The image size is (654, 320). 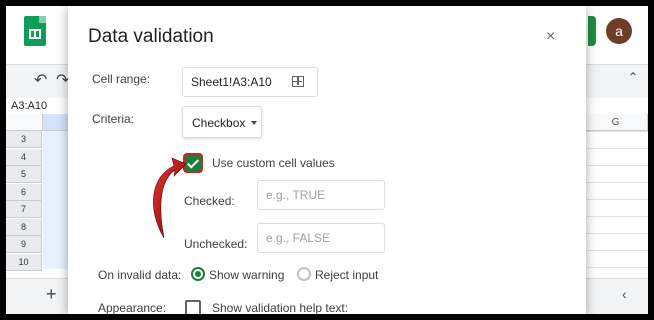 What do you see at coordinates (170, 198) in the screenshot?
I see `annotation-arrow-icon` at bounding box center [170, 198].